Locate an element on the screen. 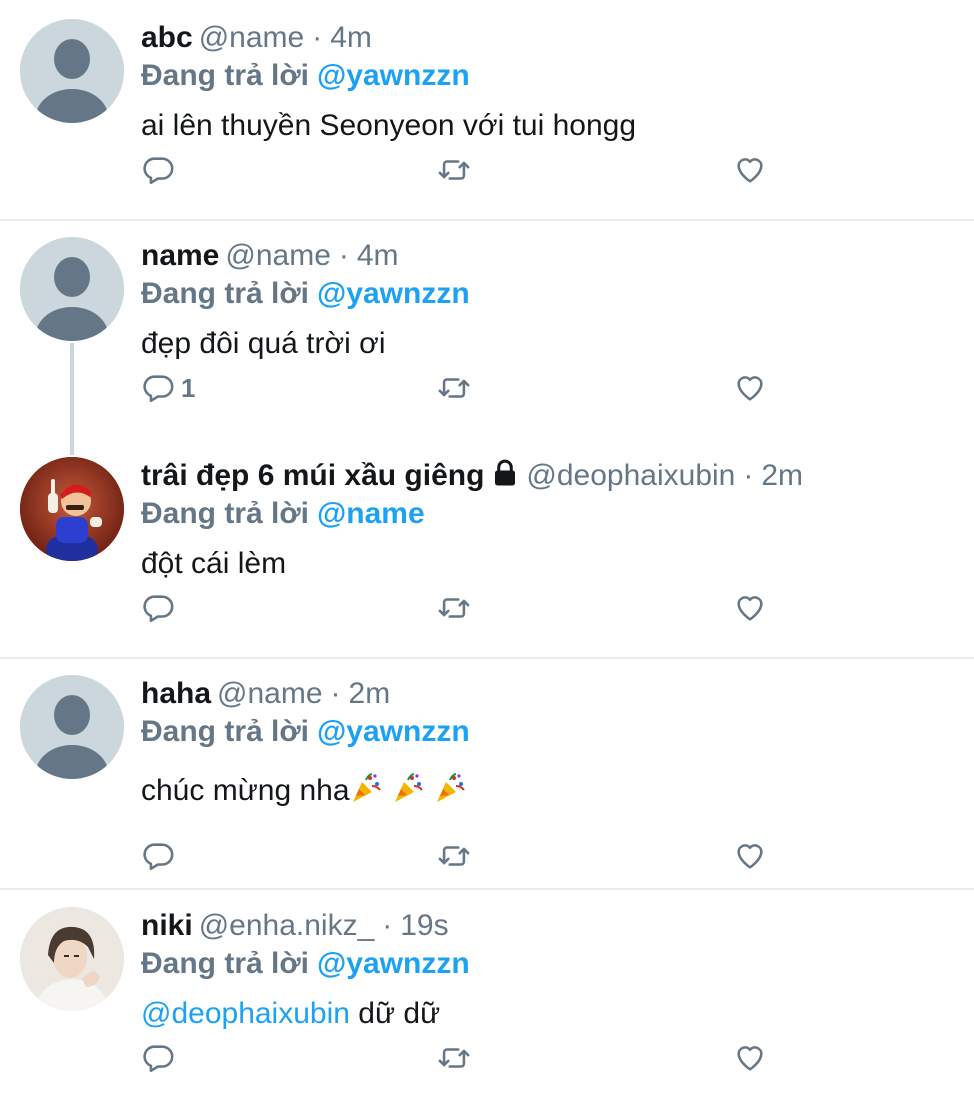 Image resolution: width=974 pixels, height=1103 pixels. timestamp: 19s is located at coordinates (424, 925).